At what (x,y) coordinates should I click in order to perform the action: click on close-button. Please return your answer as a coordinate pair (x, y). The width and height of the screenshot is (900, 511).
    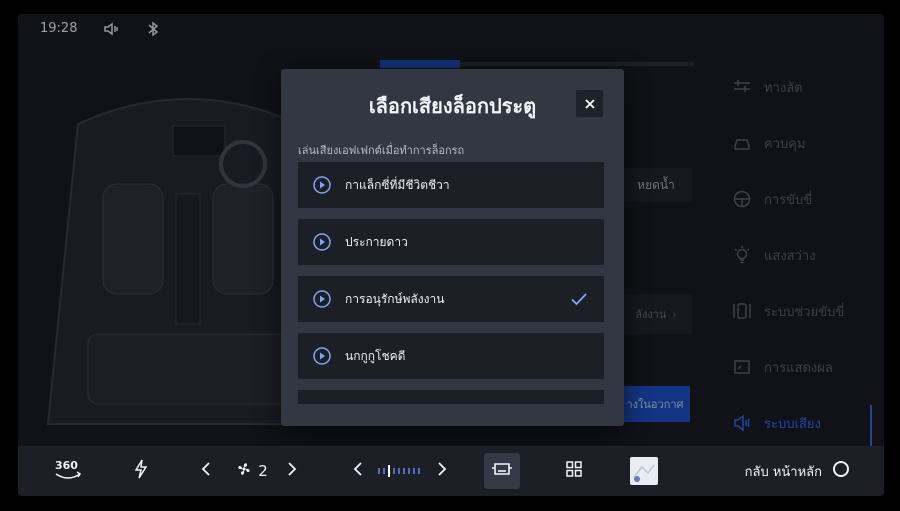
    Looking at the image, I should click on (589, 103).